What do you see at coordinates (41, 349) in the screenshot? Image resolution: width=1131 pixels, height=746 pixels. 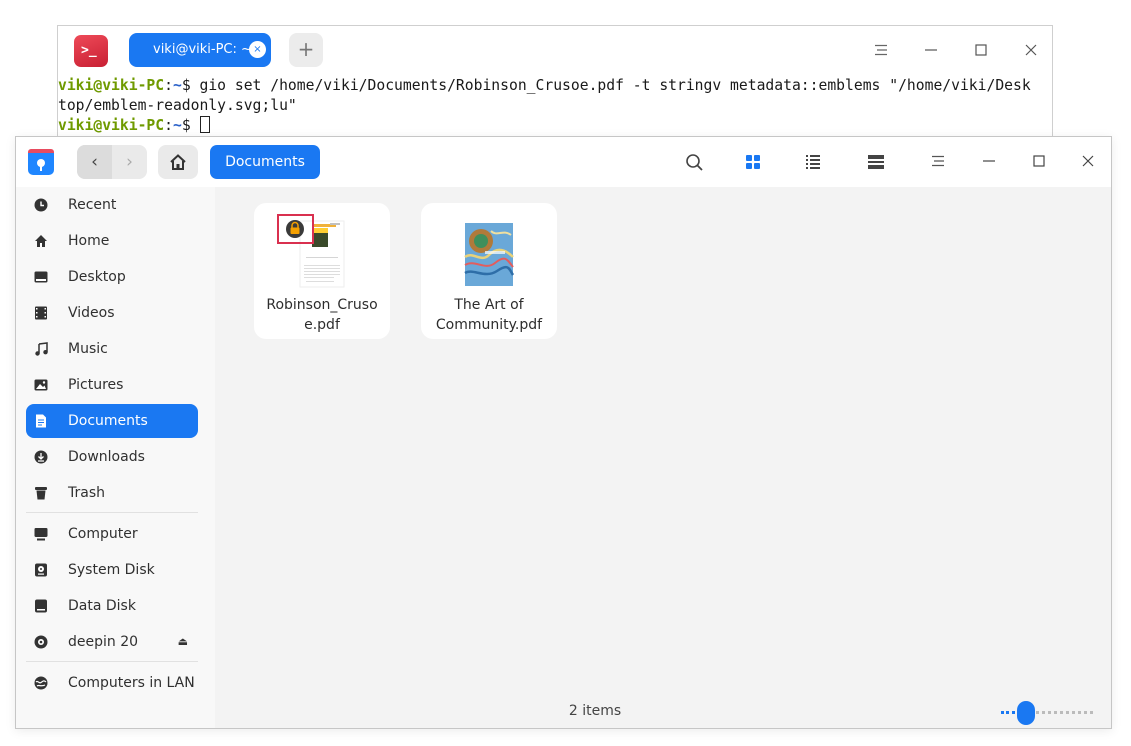 I see `music-note-icon` at bounding box center [41, 349].